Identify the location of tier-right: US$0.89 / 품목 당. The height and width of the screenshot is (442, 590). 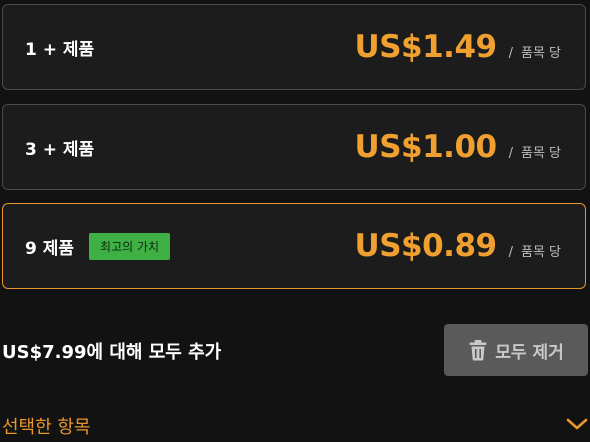
(458, 246).